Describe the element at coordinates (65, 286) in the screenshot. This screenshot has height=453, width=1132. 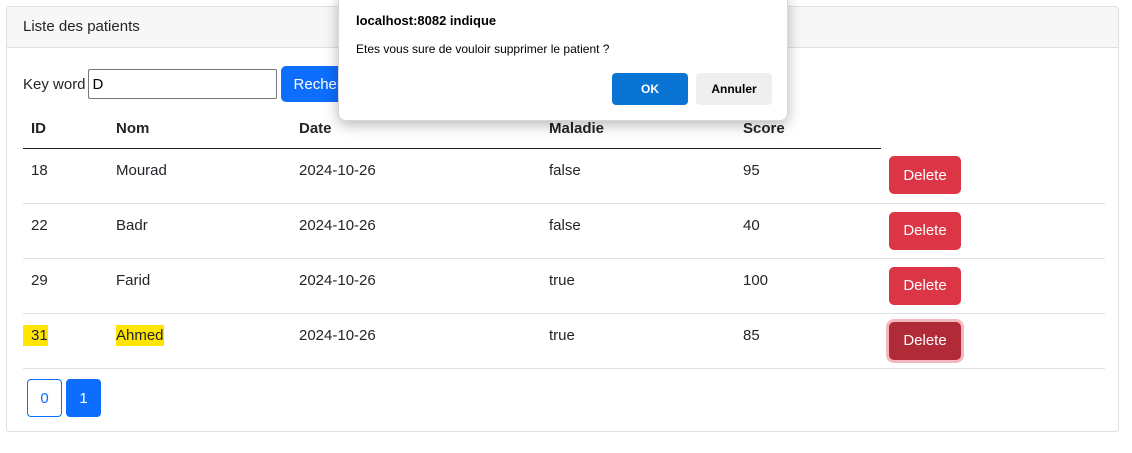
I see `cell-id: 29` at that location.